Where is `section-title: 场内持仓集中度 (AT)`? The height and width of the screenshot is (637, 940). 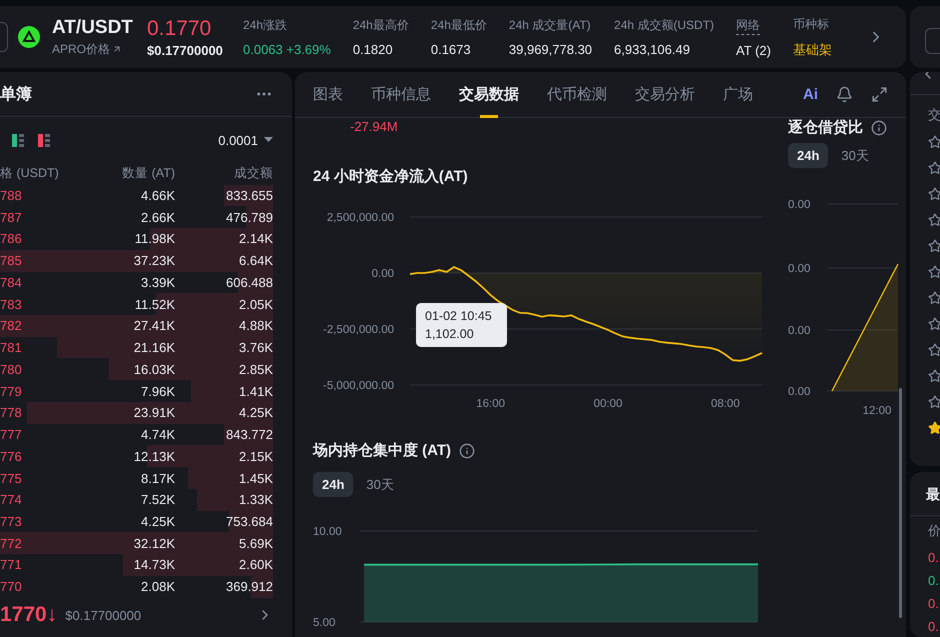
section-title: 场内持仓集中度 (AT) is located at coordinates (382, 450).